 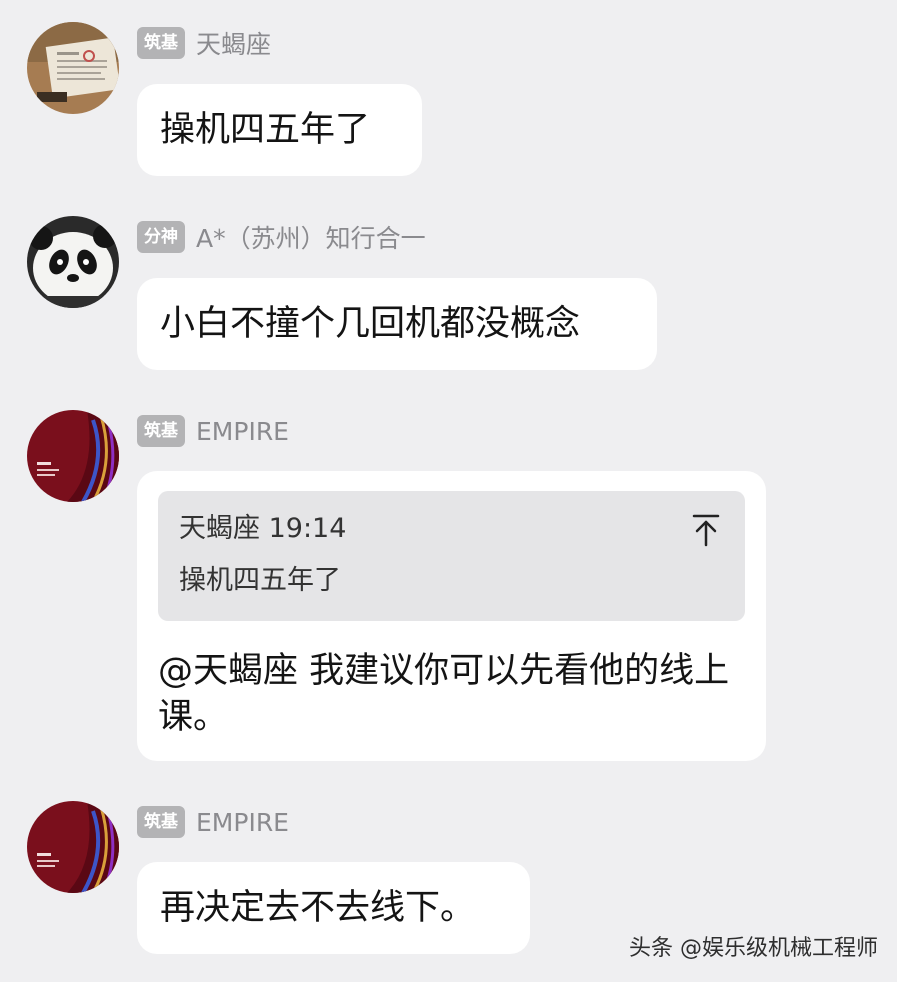 I want to click on username: 天蝎座, so click(x=233, y=43).